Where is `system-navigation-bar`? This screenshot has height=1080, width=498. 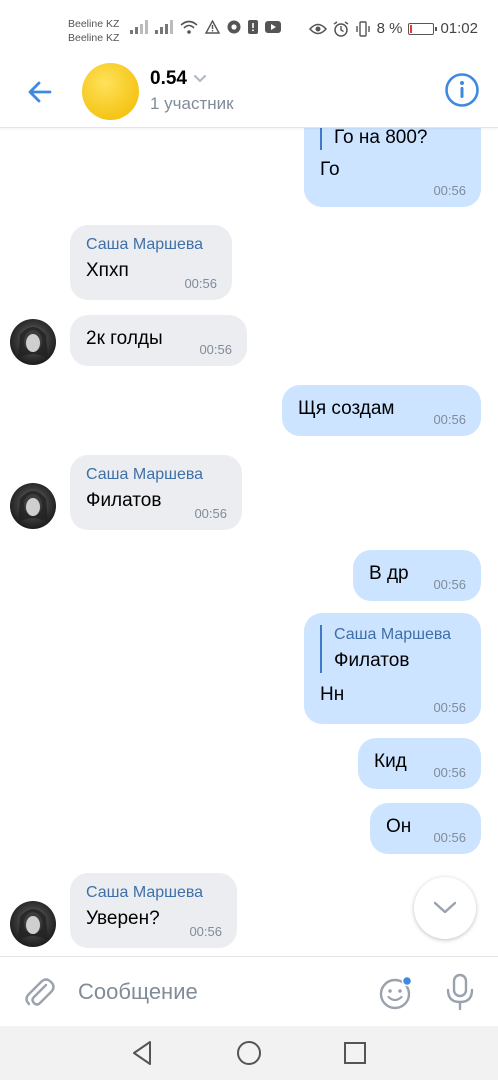
system-navigation-bar is located at coordinates (249, 1053).